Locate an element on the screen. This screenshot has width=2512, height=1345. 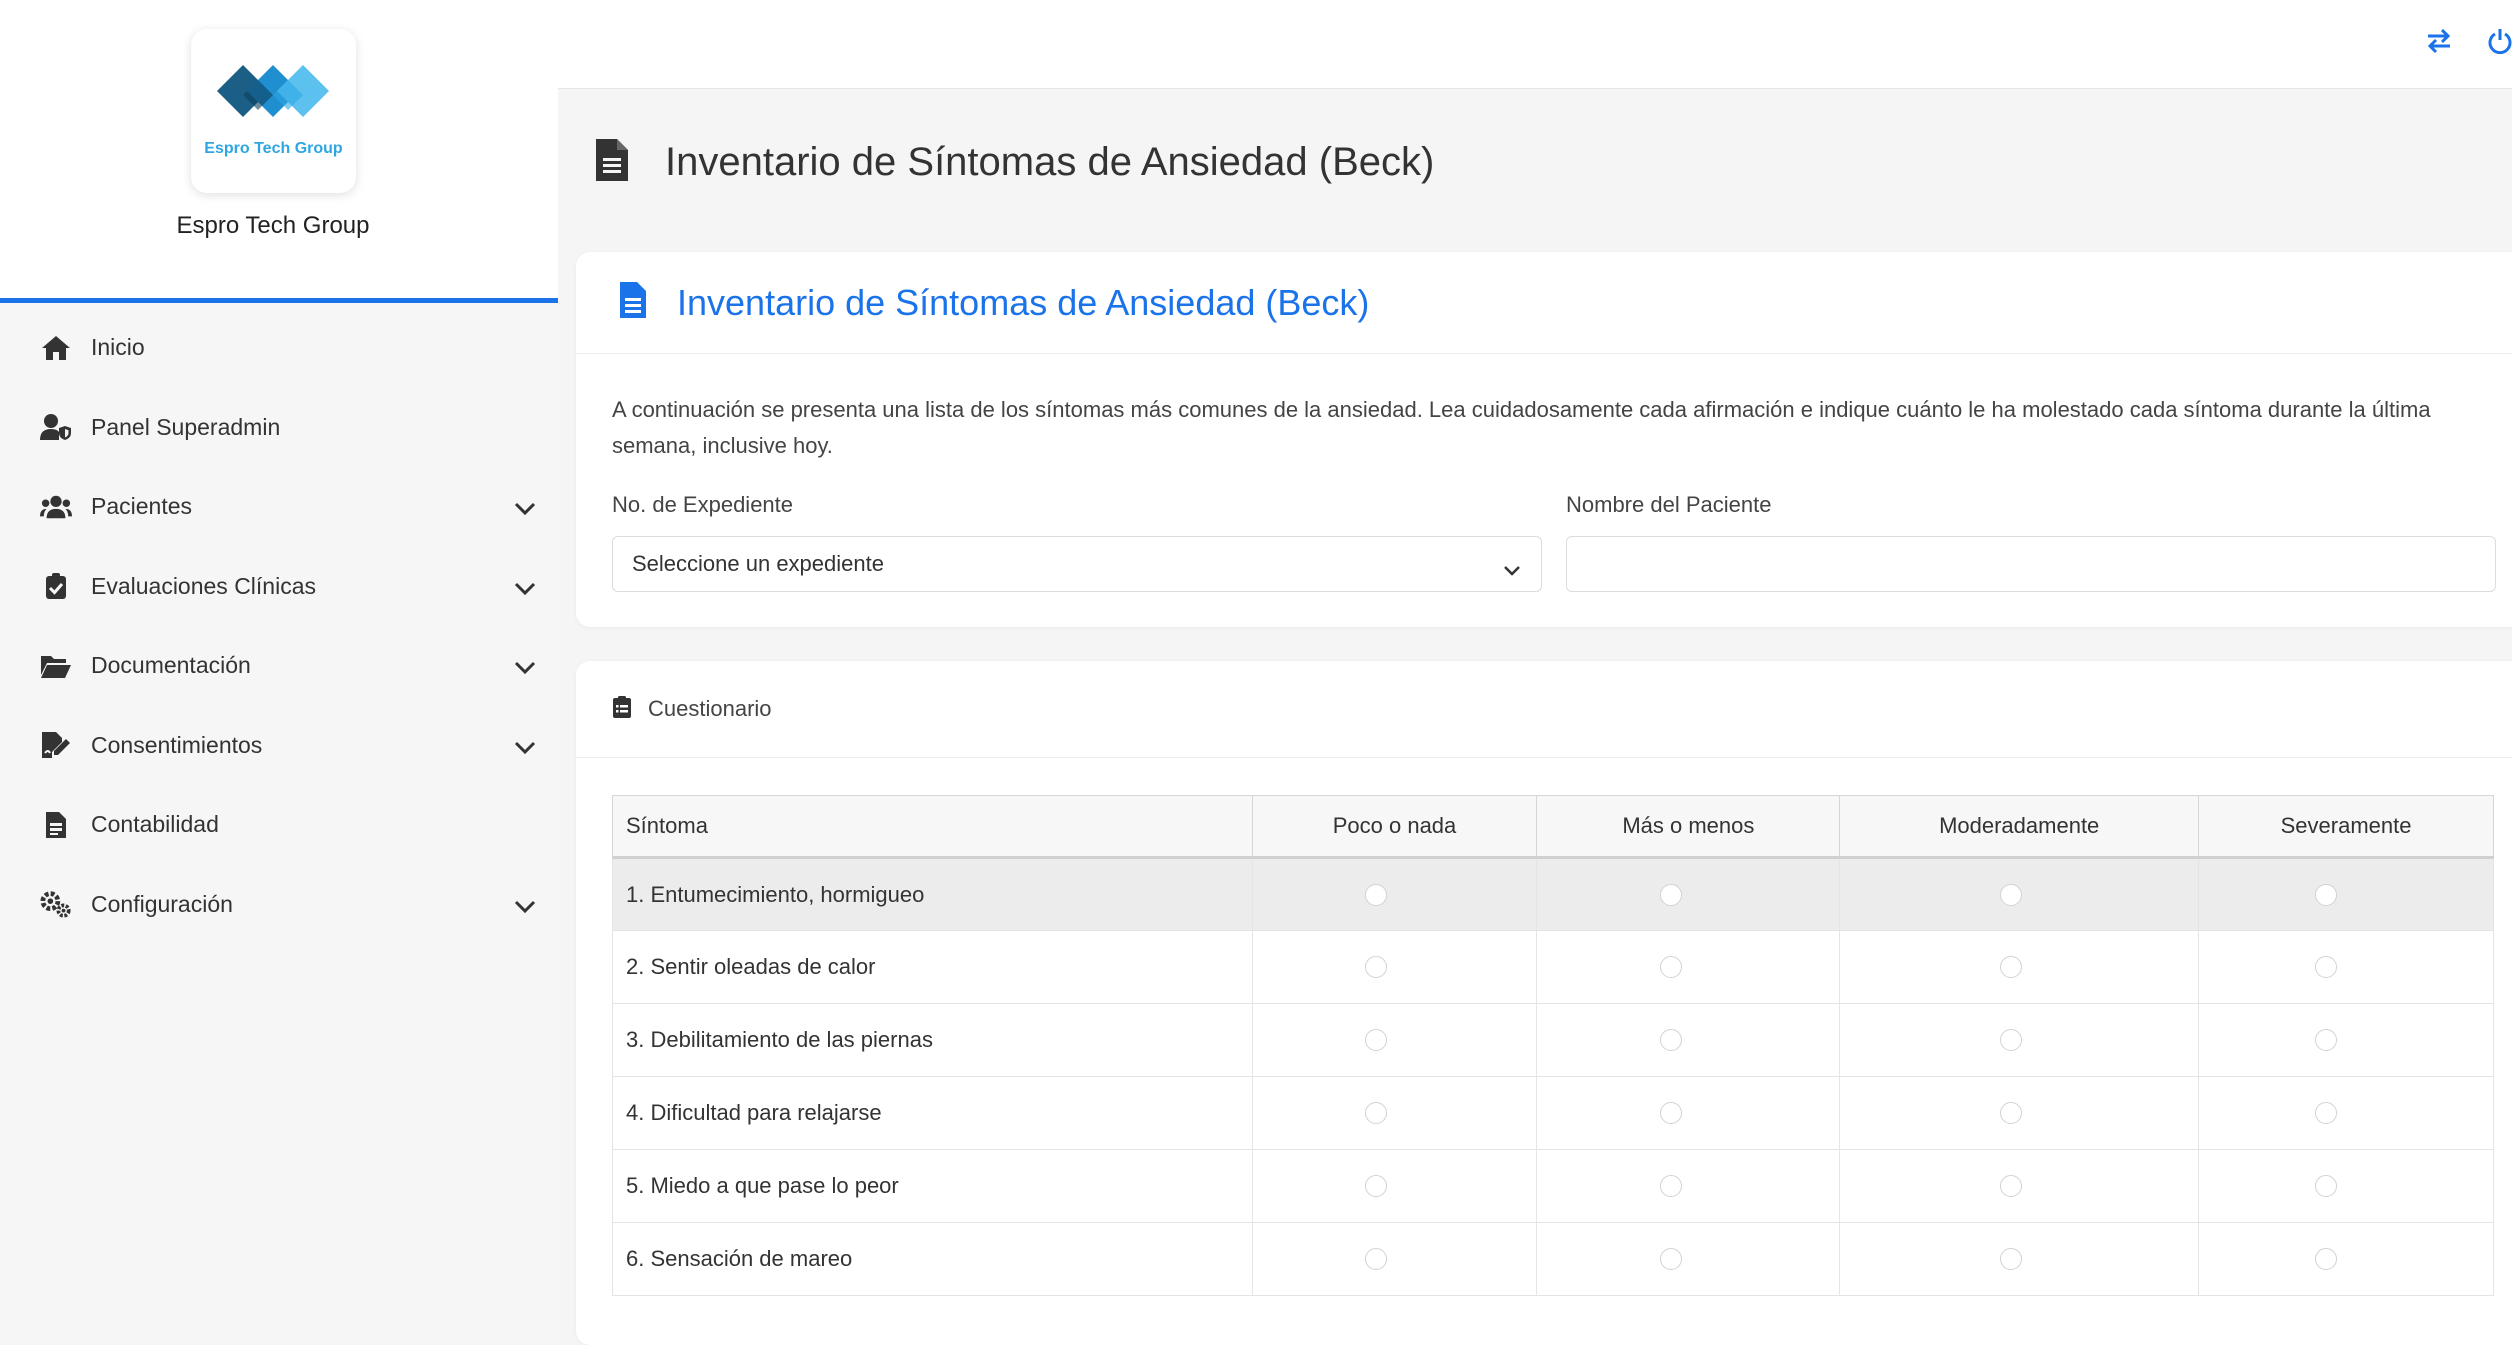
sidebar-item-label: Consentimientos is located at coordinates (177, 744).